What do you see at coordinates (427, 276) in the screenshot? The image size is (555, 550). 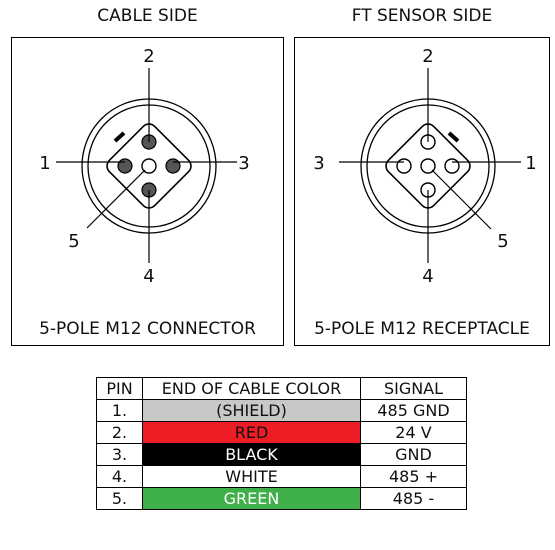 I see `receptacle-pin-label-bottom: 4` at bounding box center [427, 276].